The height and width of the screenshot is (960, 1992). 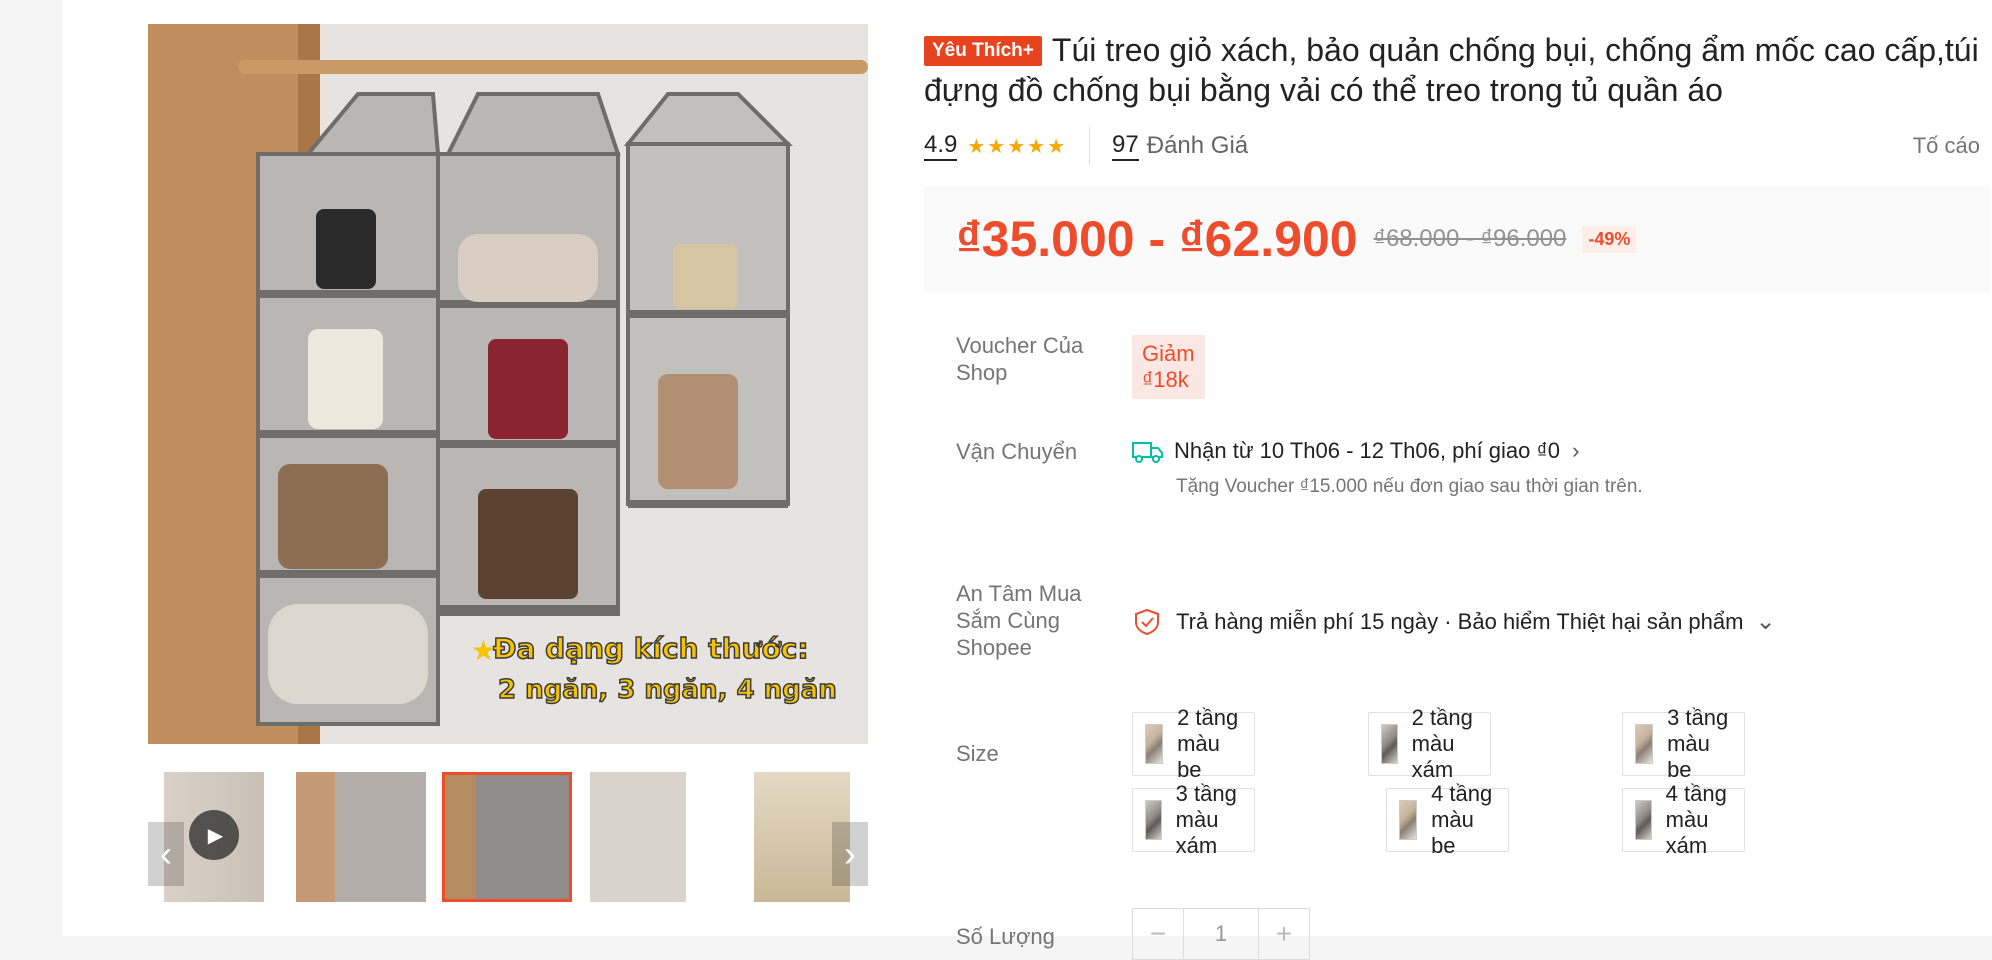 I want to click on current-price: ₫35.000 - ₫62.900, so click(x=1157, y=239).